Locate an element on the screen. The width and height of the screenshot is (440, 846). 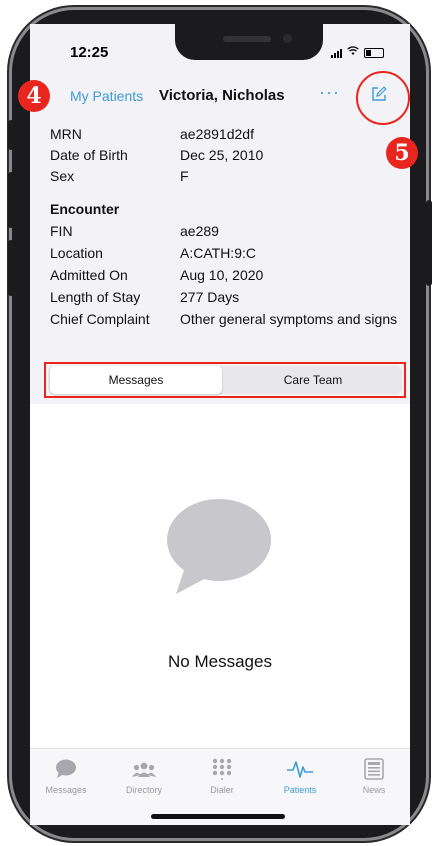
news-icon is located at coordinates (374, 769).